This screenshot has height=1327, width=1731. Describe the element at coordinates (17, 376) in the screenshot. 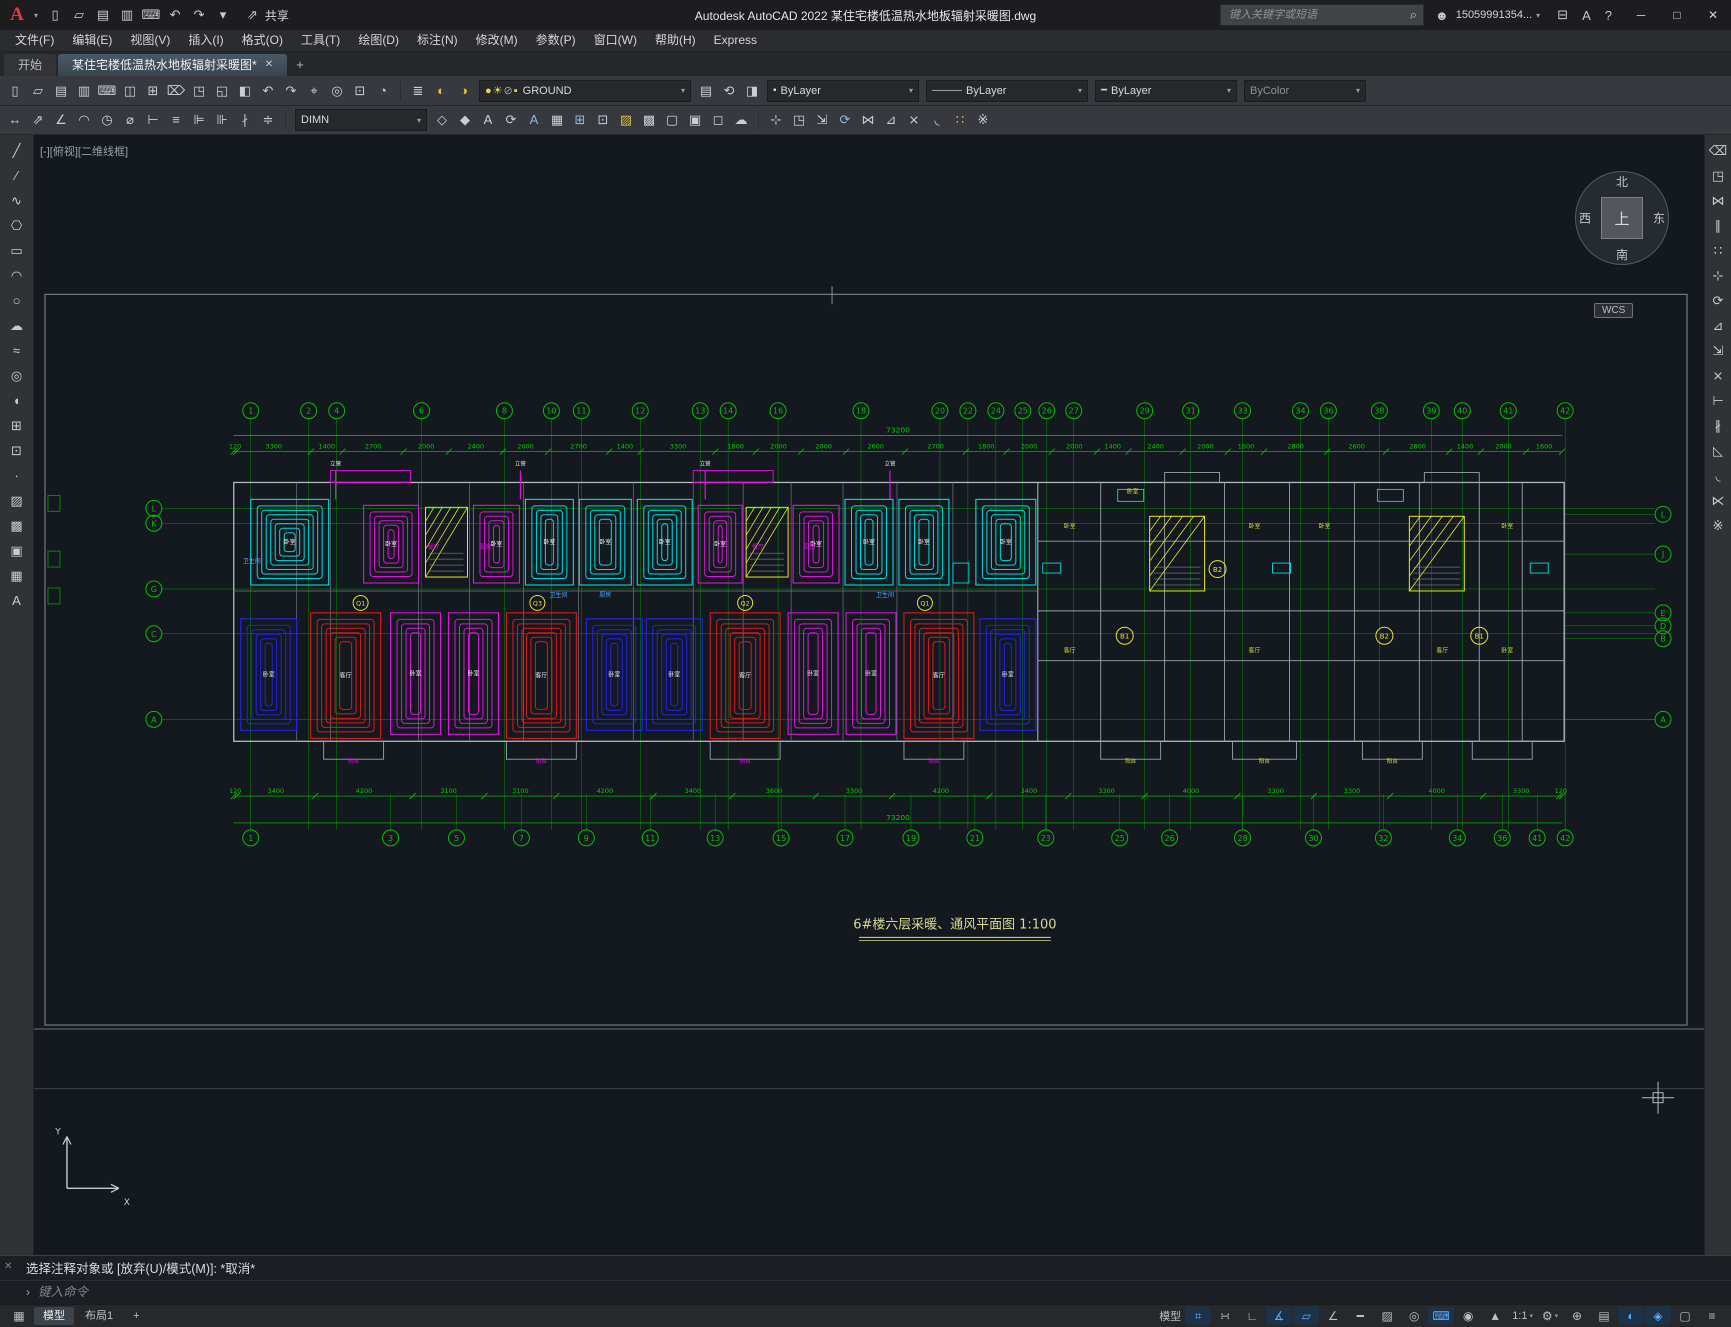

I see `ellipse-icon: ◎` at that location.